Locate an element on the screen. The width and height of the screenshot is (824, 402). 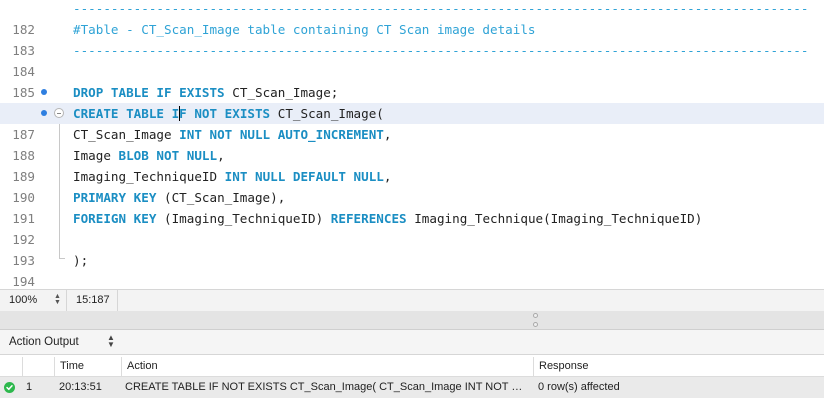
sql-keyword: F NOT EXISTS is located at coordinates (225, 113).